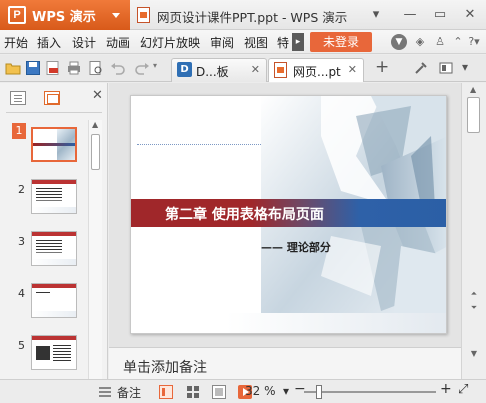 The image size is (486, 403). What do you see at coordinates (16, 42) in the screenshot?
I see `menu-home: 开始` at bounding box center [16, 42].